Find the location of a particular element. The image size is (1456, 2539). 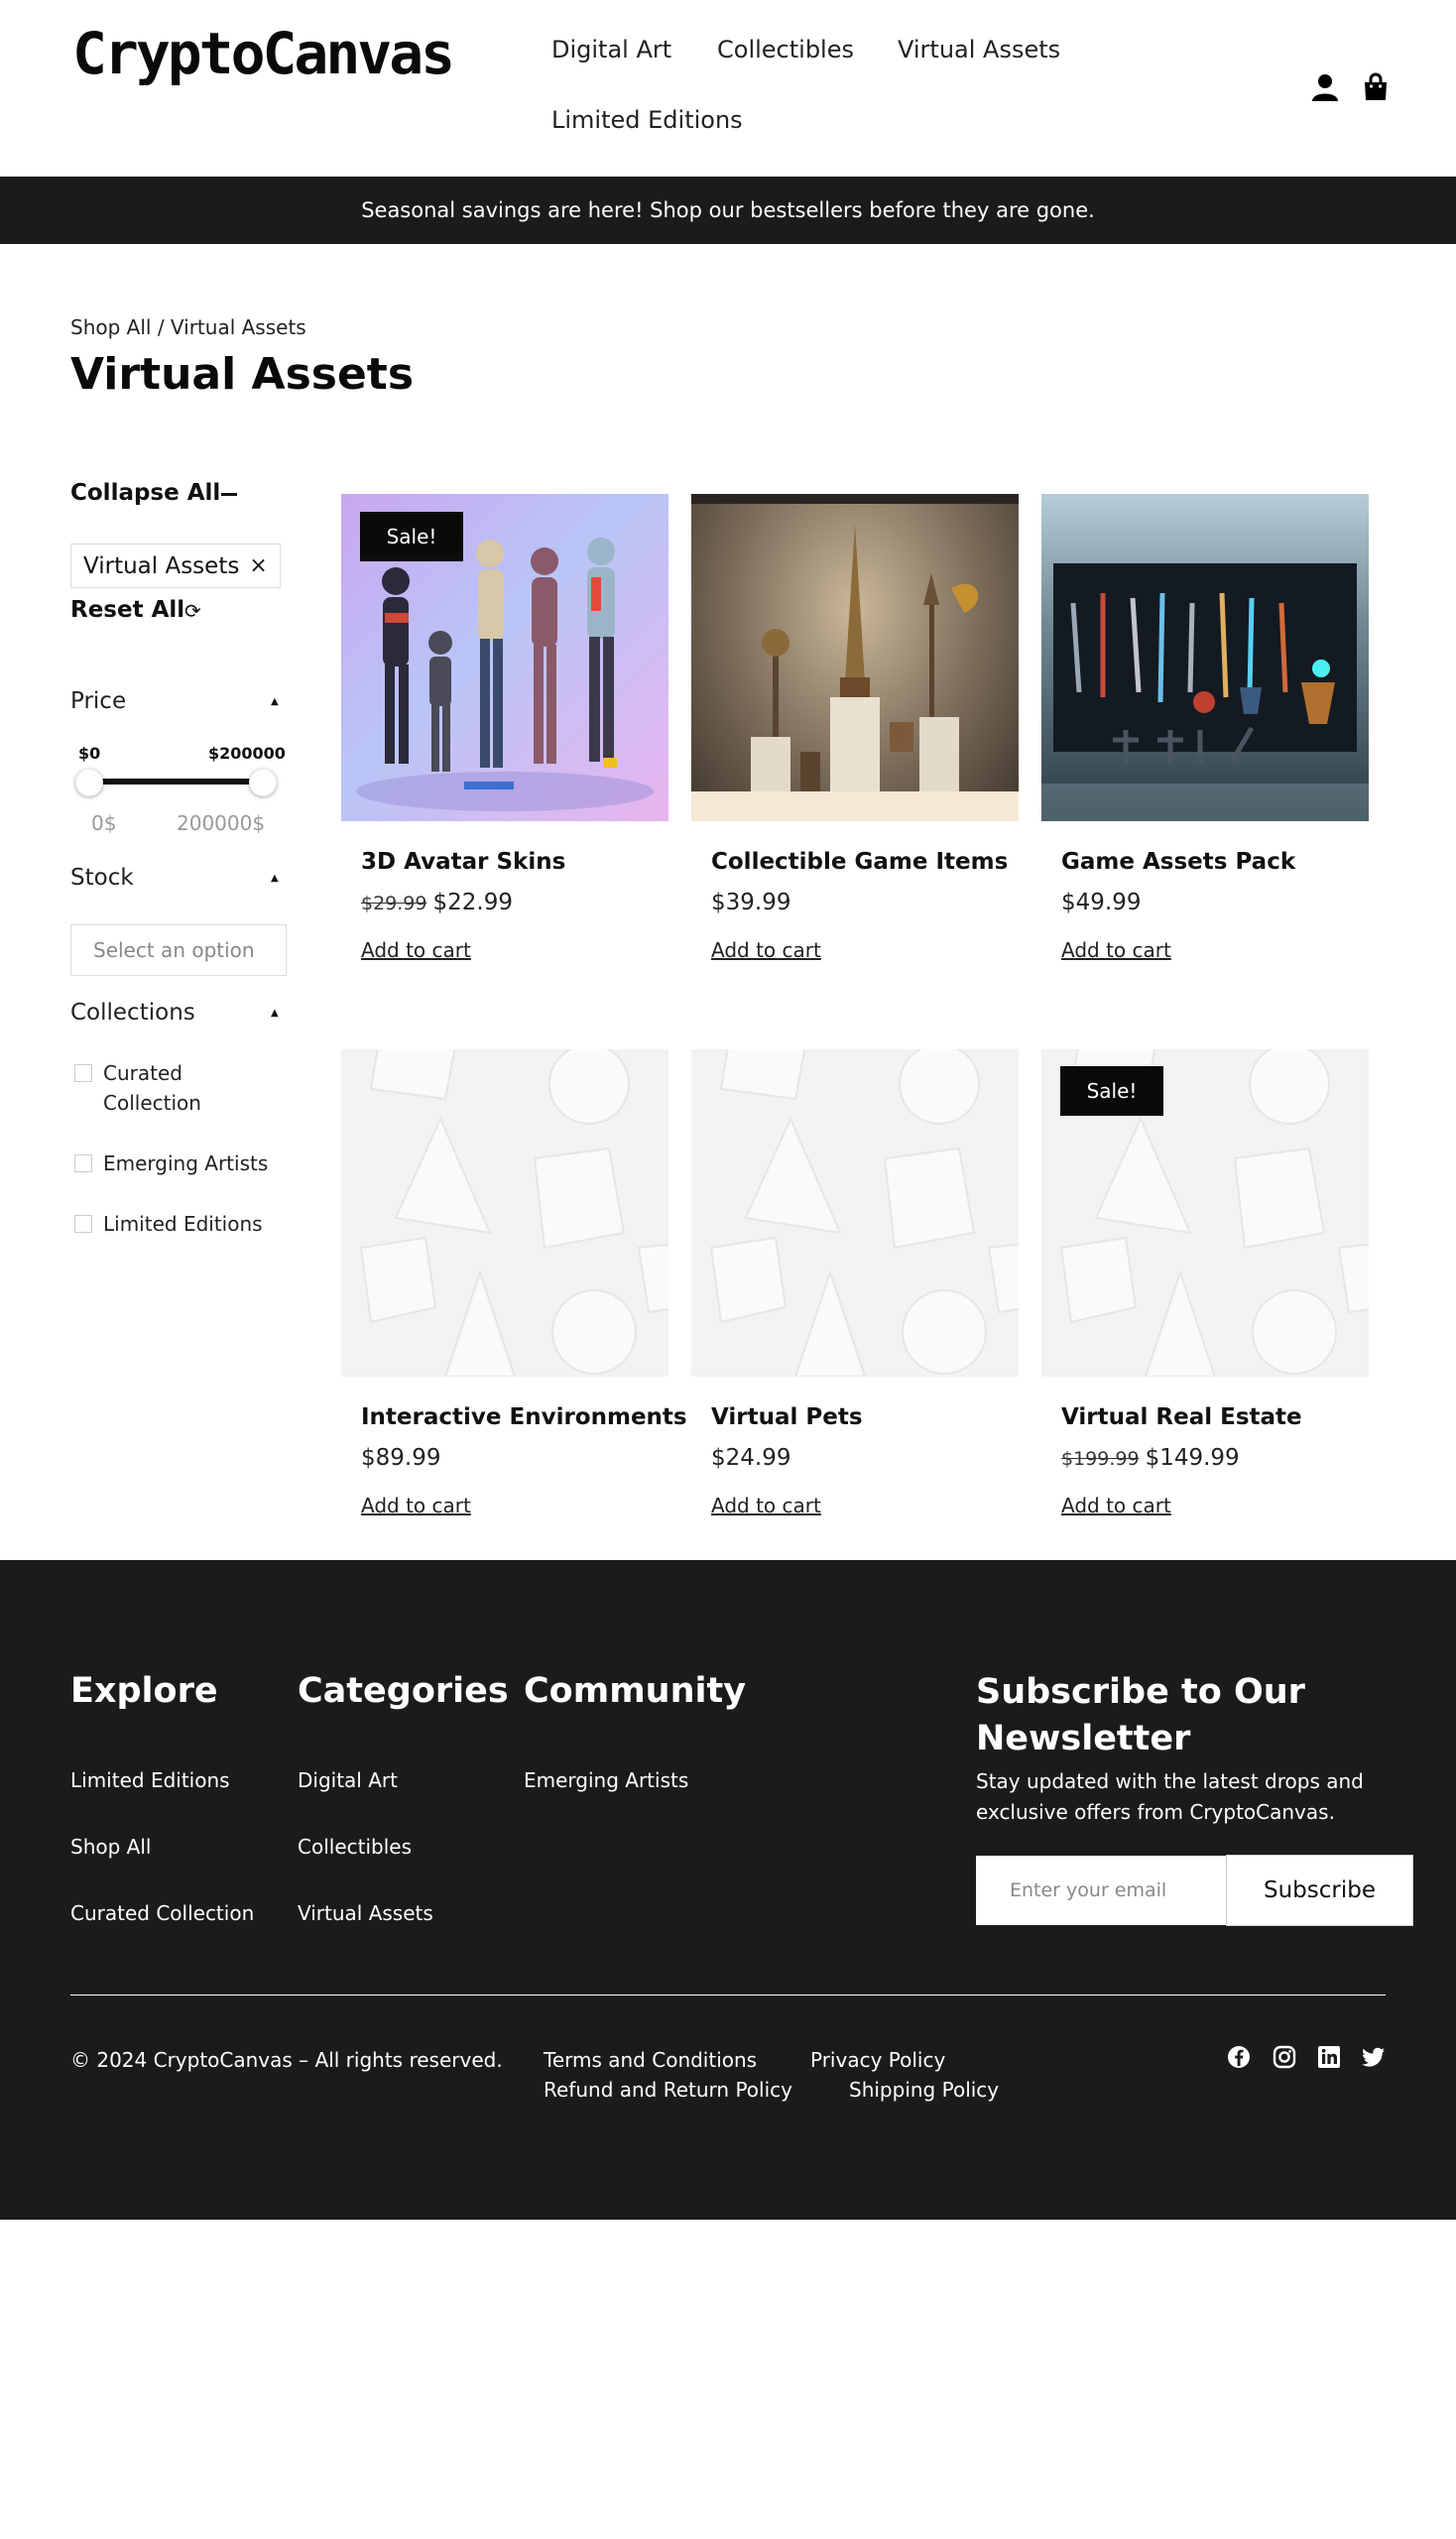

product-price: $199.99 $149.99 is located at coordinates (1150, 1458).